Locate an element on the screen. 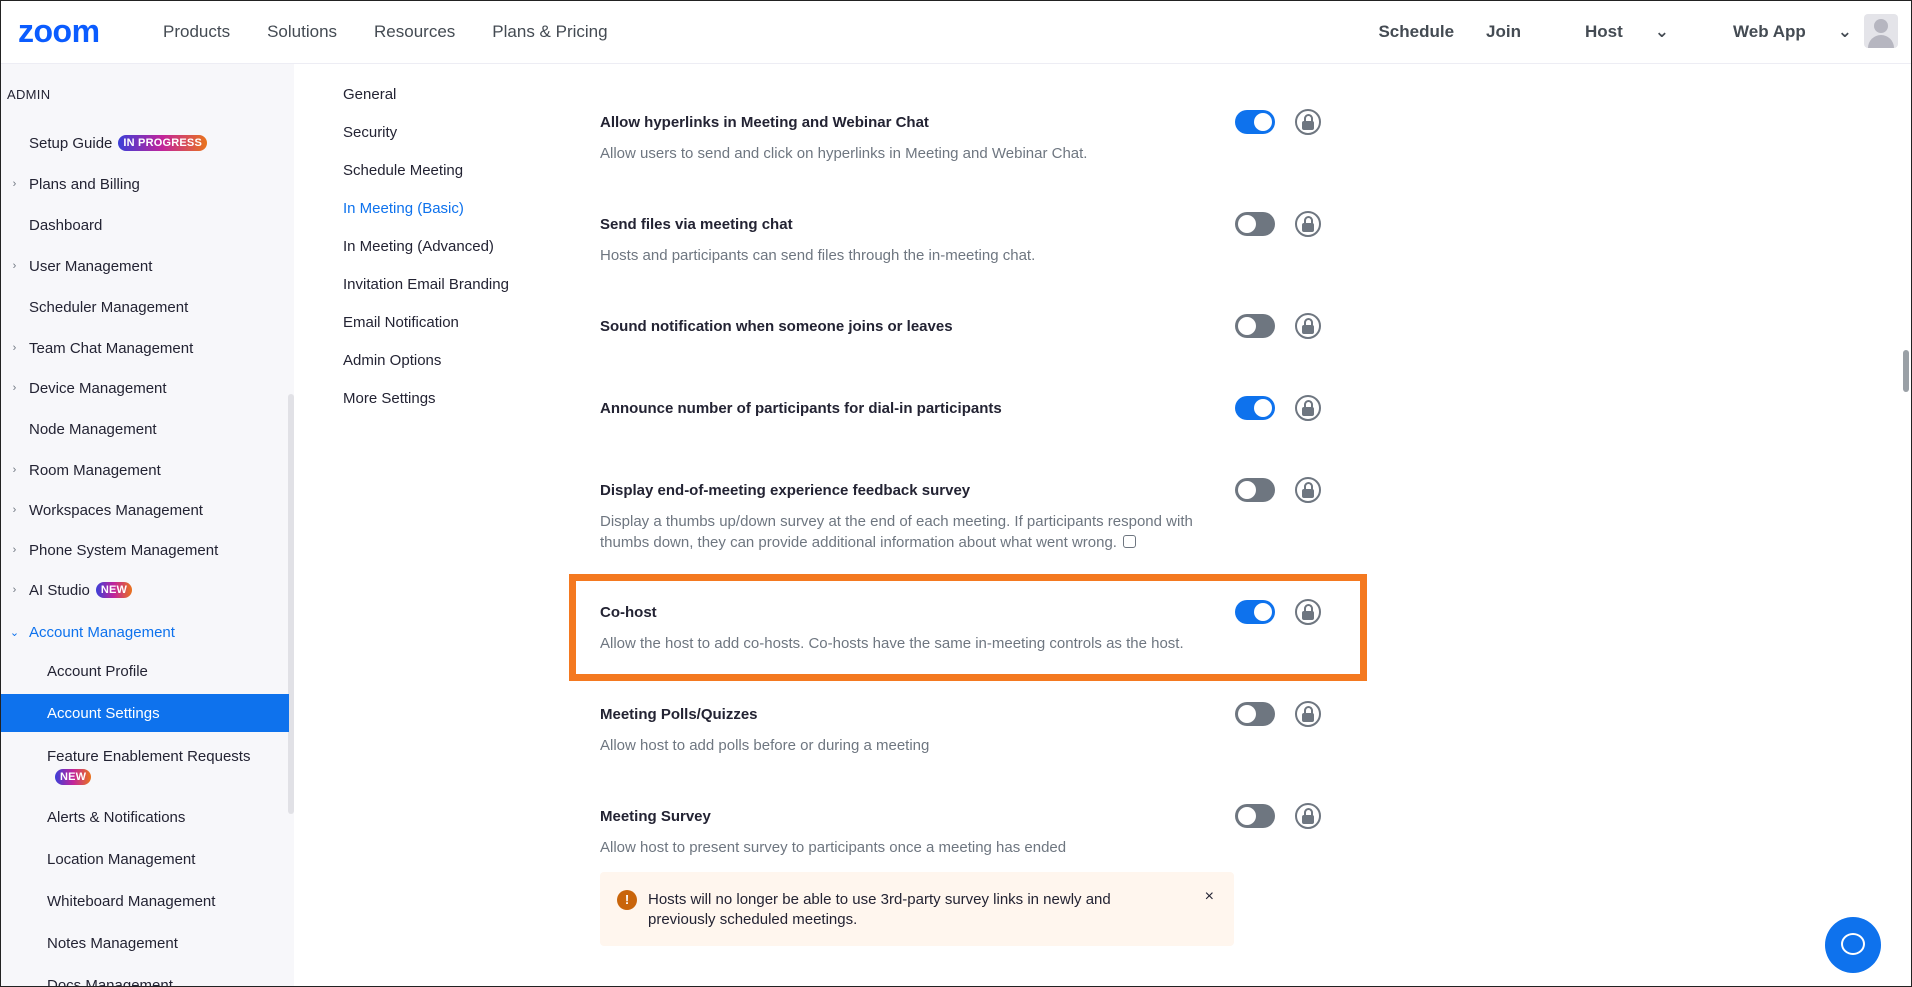 This screenshot has height=987, width=1912. nav-resources: Resources is located at coordinates (414, 32).